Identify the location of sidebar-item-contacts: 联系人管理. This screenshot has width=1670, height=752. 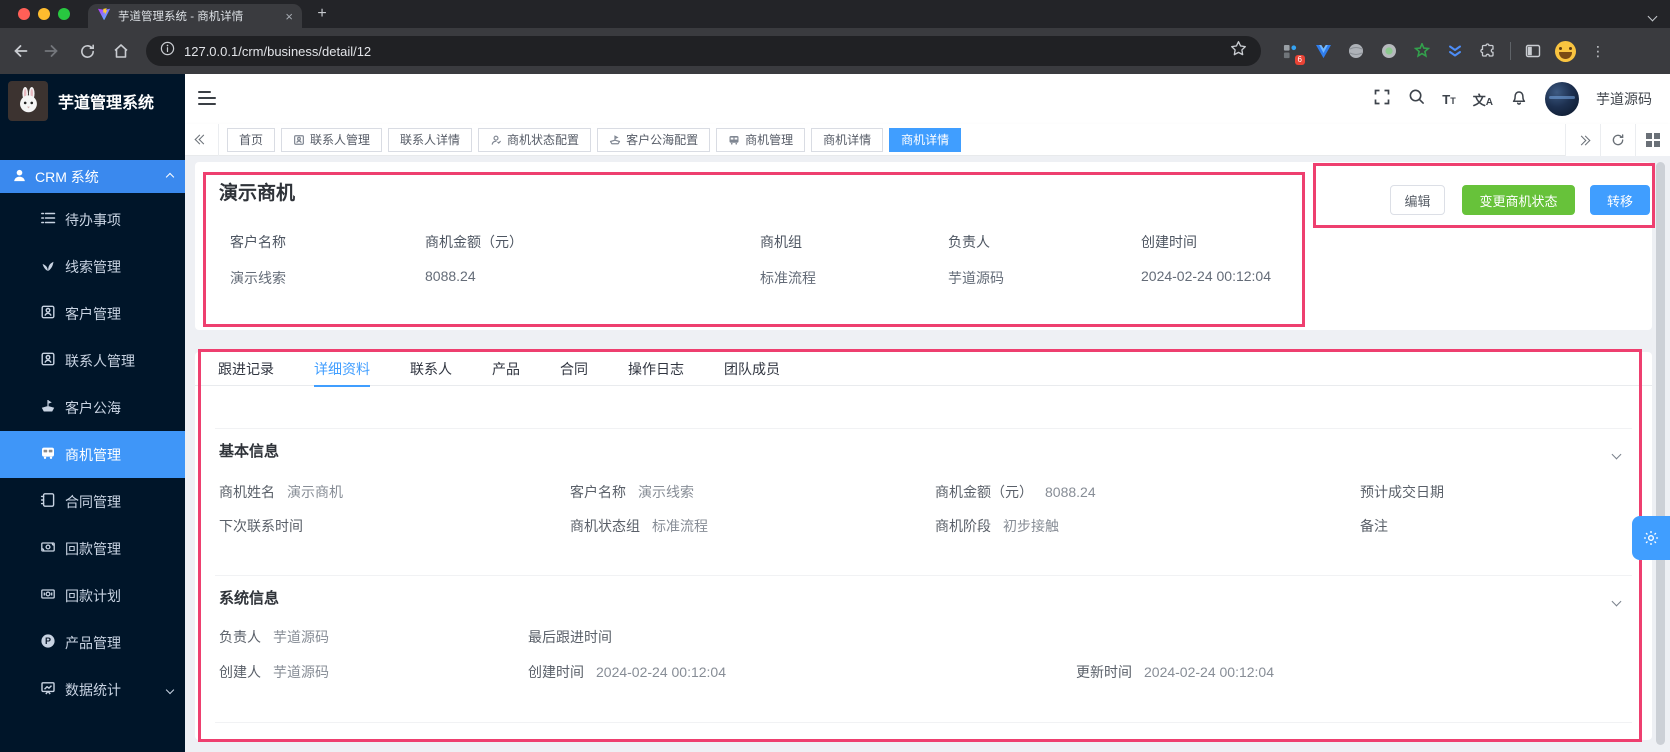
(92, 360).